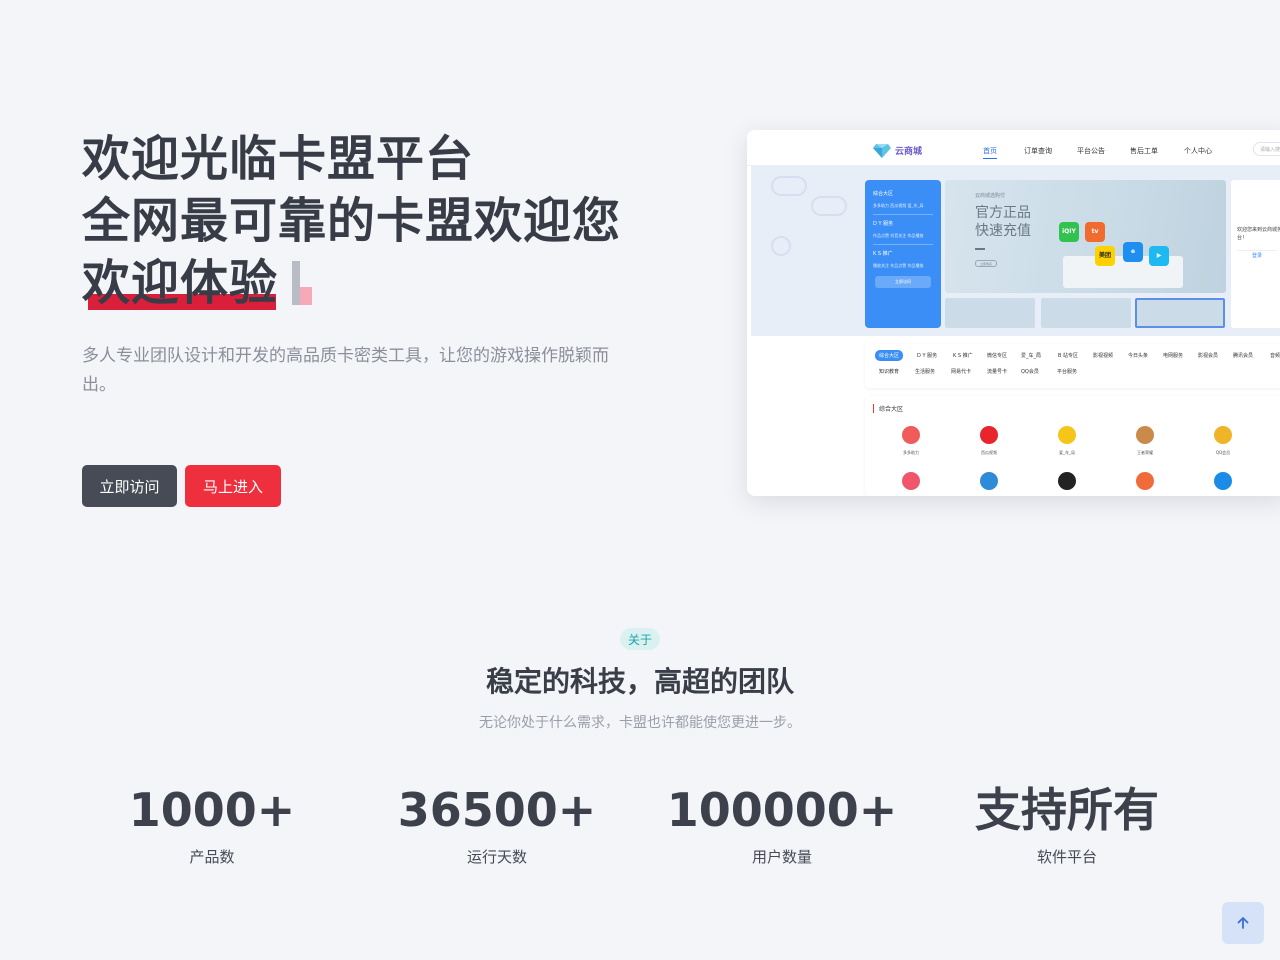 The image size is (1280, 960). I want to click on preview-banner-line1: 官方正品, so click(1003, 213).